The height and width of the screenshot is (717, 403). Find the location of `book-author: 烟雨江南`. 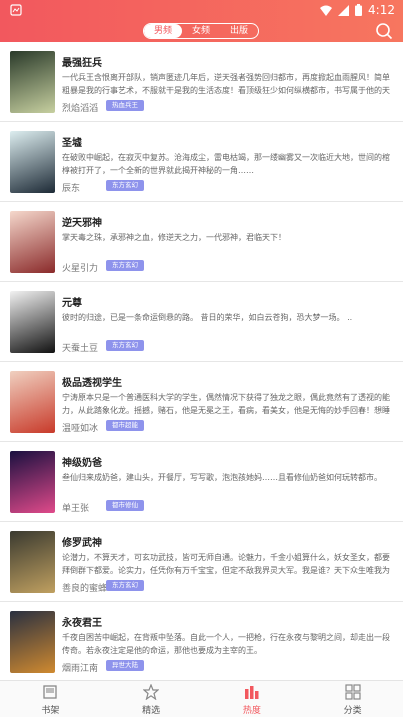

book-author: 烟雨江南 is located at coordinates (80, 669).